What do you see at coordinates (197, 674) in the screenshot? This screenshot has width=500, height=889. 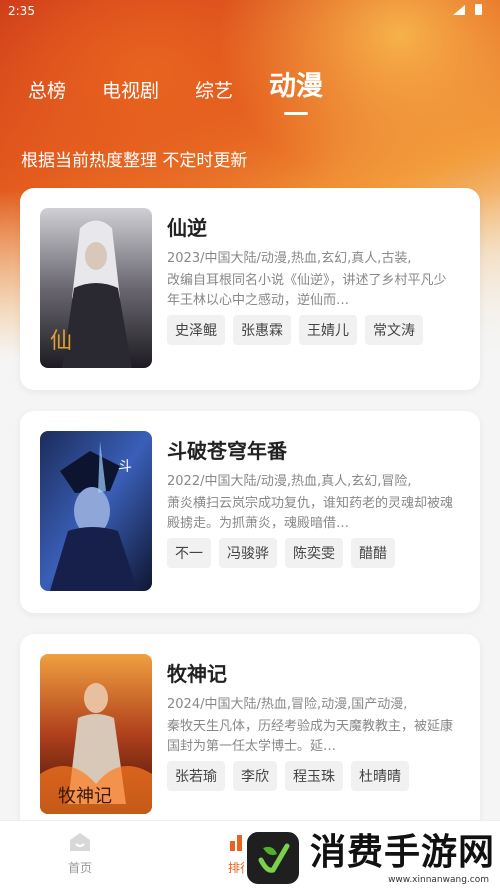 I see `card-title: 牧神记` at bounding box center [197, 674].